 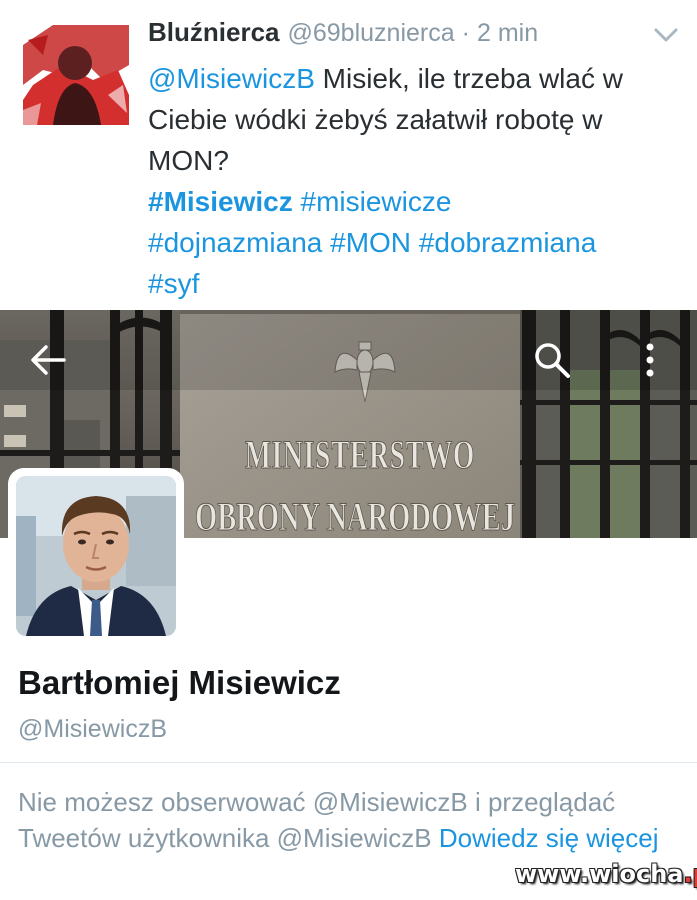 I want to click on divider, so click(x=348, y=762).